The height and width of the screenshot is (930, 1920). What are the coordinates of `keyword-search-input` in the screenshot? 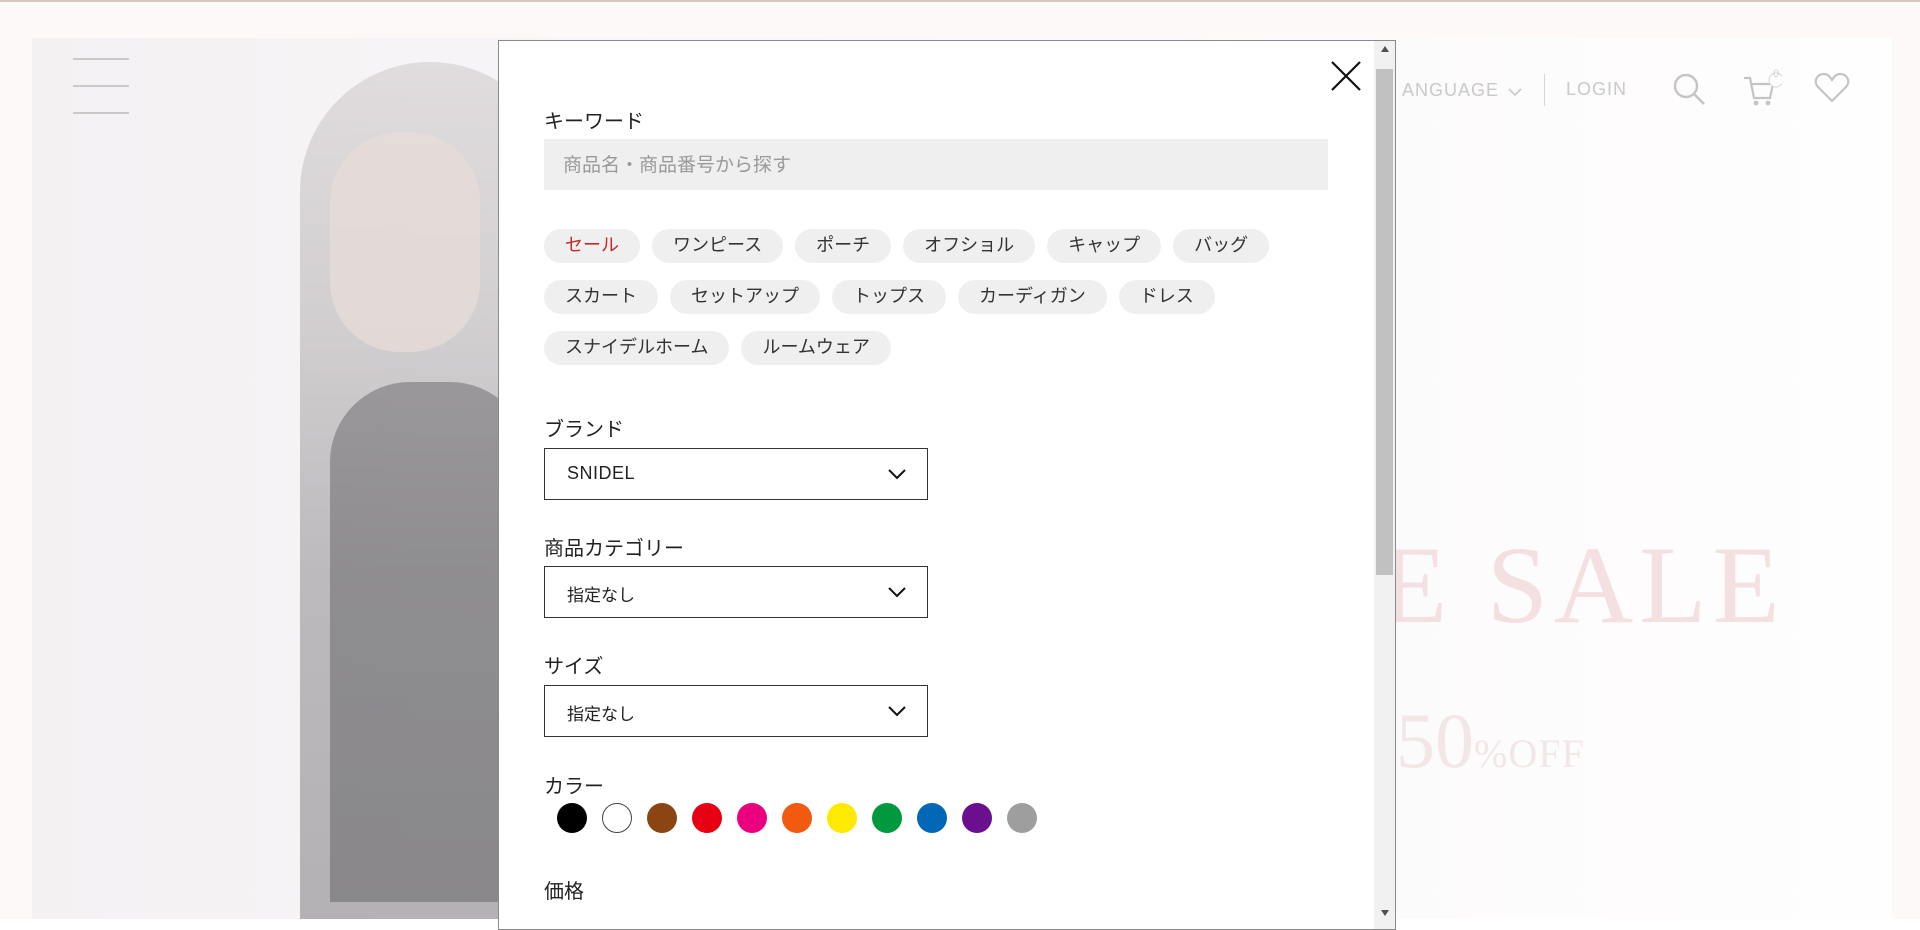 It's located at (936, 164).